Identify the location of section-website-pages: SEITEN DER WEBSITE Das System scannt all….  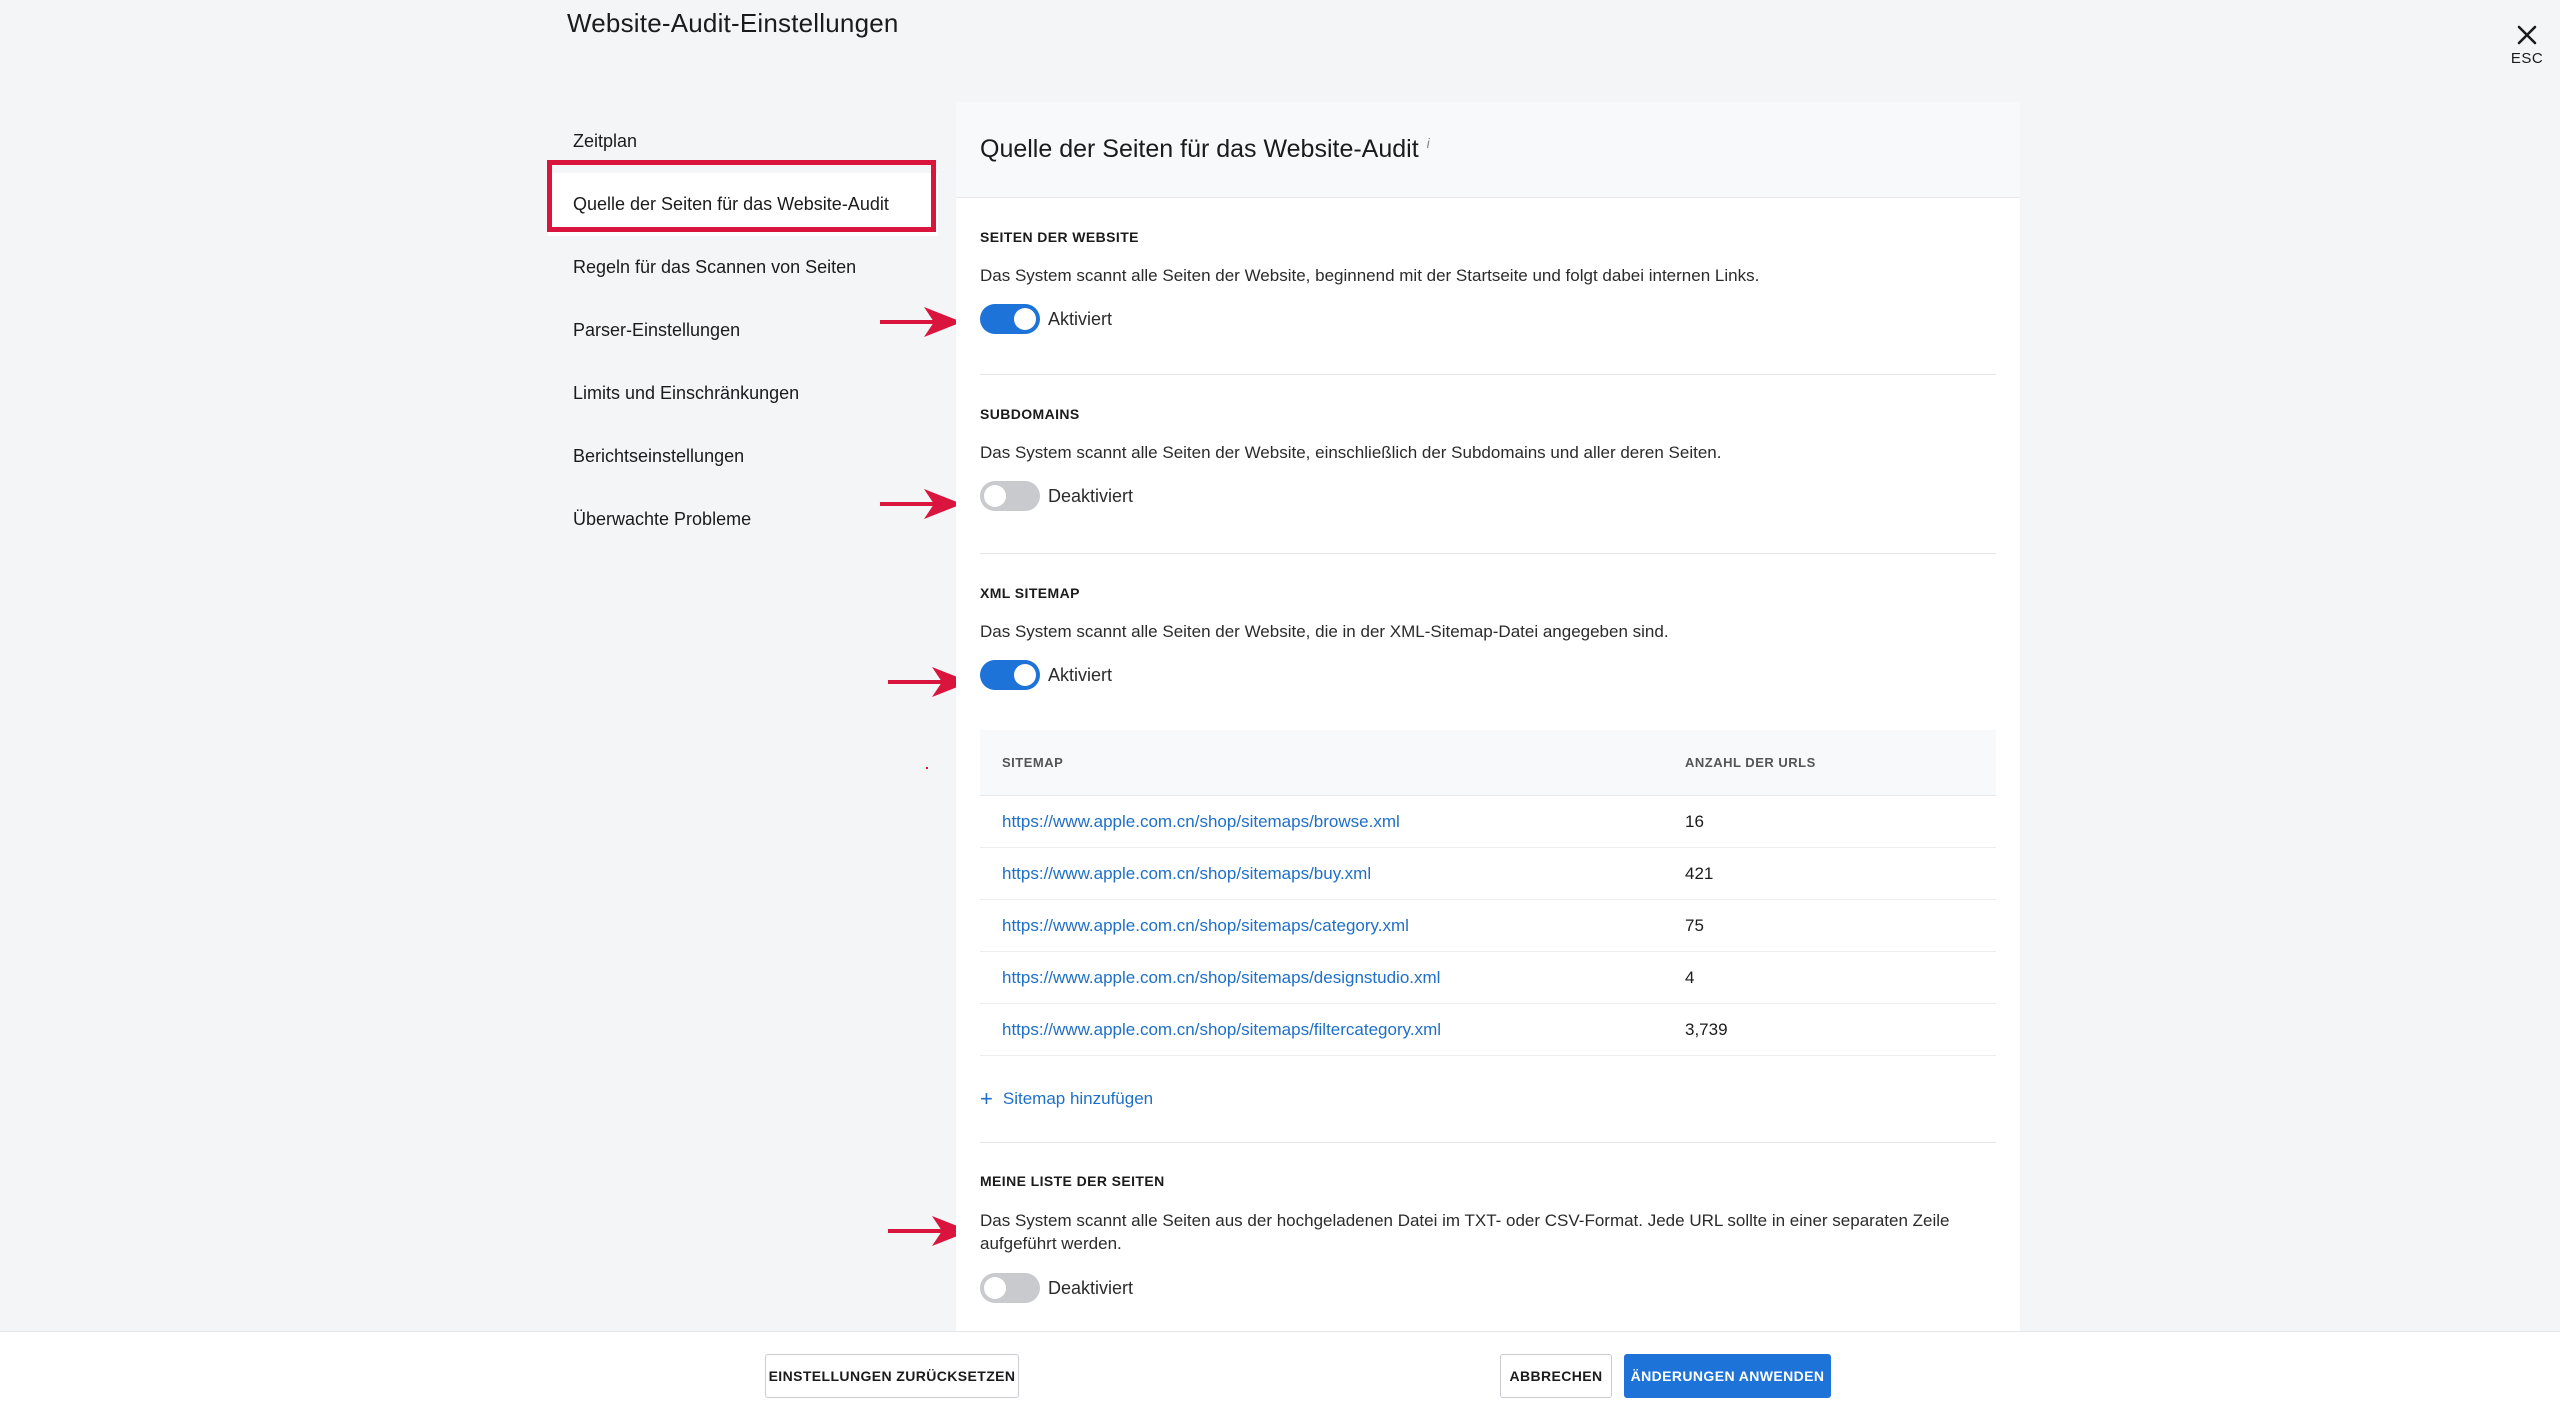
(1488, 286).